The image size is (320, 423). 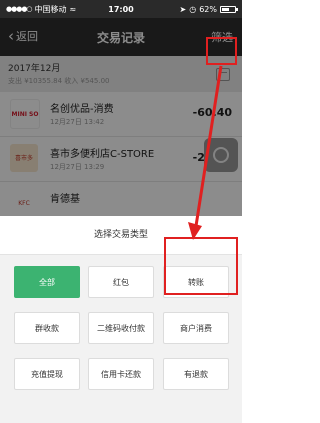 I want to click on status-bar: ●●●●○ 中国移动 ≈ 17:00 ➤ ◷ 62%, so click(x=121, y=9).